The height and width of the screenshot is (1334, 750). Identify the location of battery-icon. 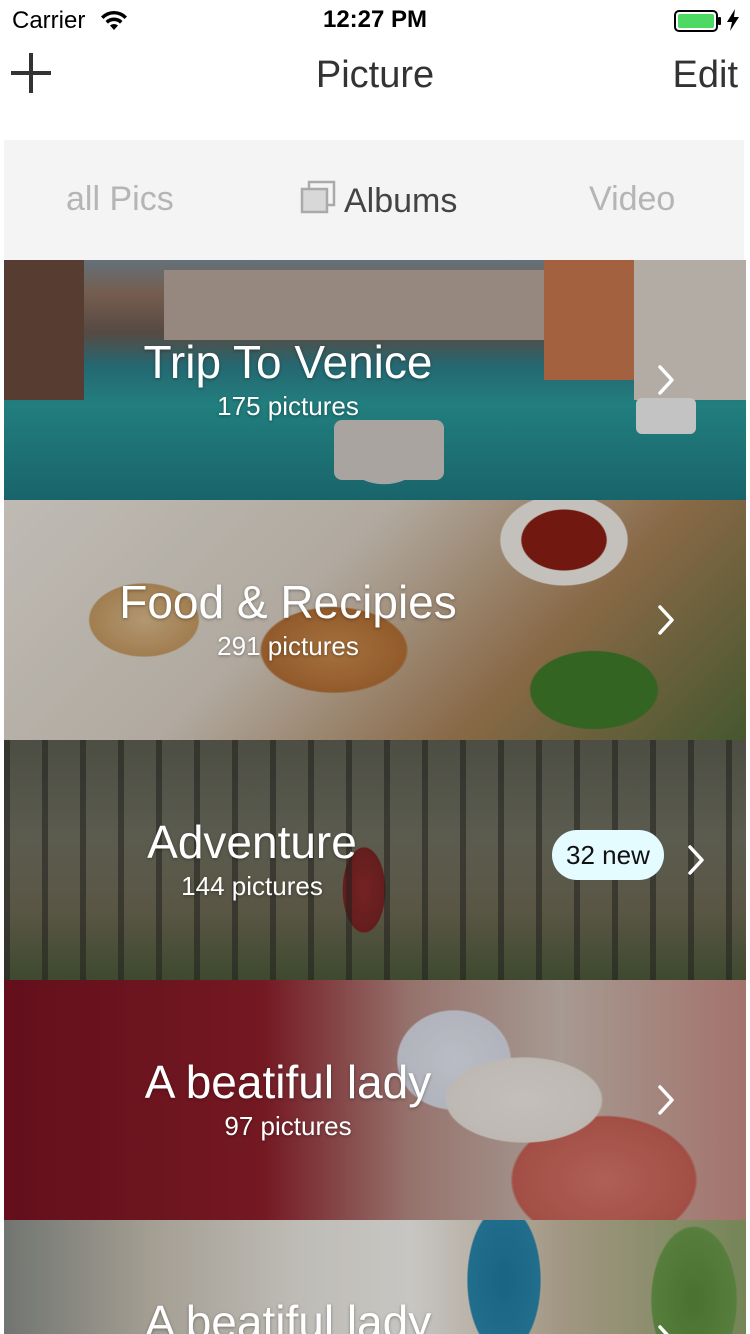
(697, 21).